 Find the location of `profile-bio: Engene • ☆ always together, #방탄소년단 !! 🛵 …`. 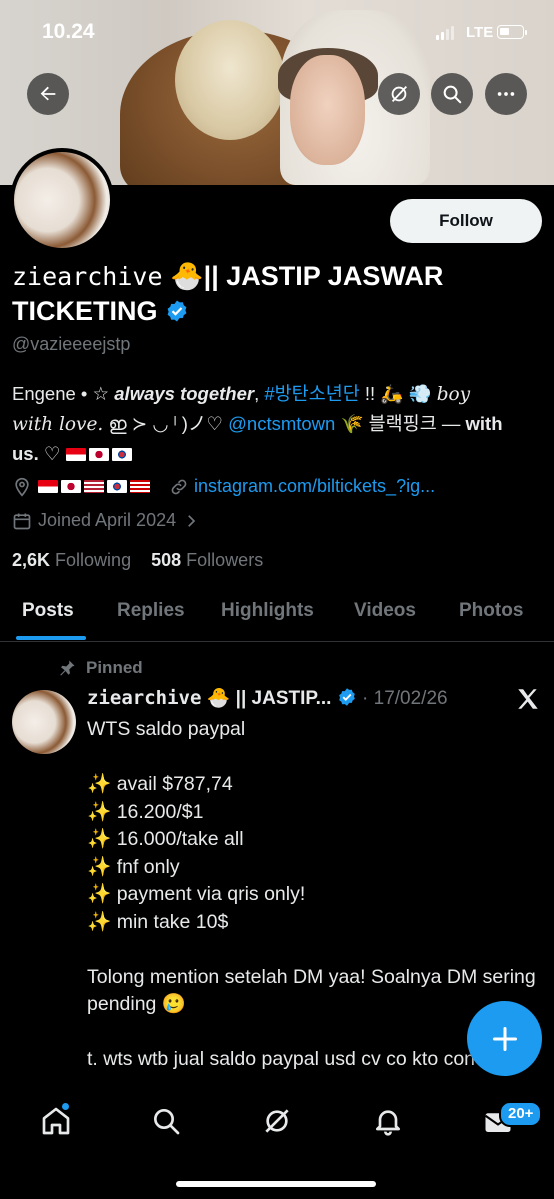

profile-bio: Engene • ☆ always together, #방탄소년단 !! 🛵 … is located at coordinates (278, 423).